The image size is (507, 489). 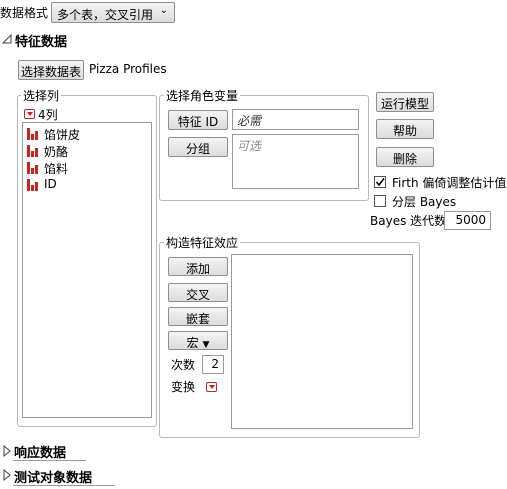 I want to click on columns-menu-icon, so click(x=29, y=114).